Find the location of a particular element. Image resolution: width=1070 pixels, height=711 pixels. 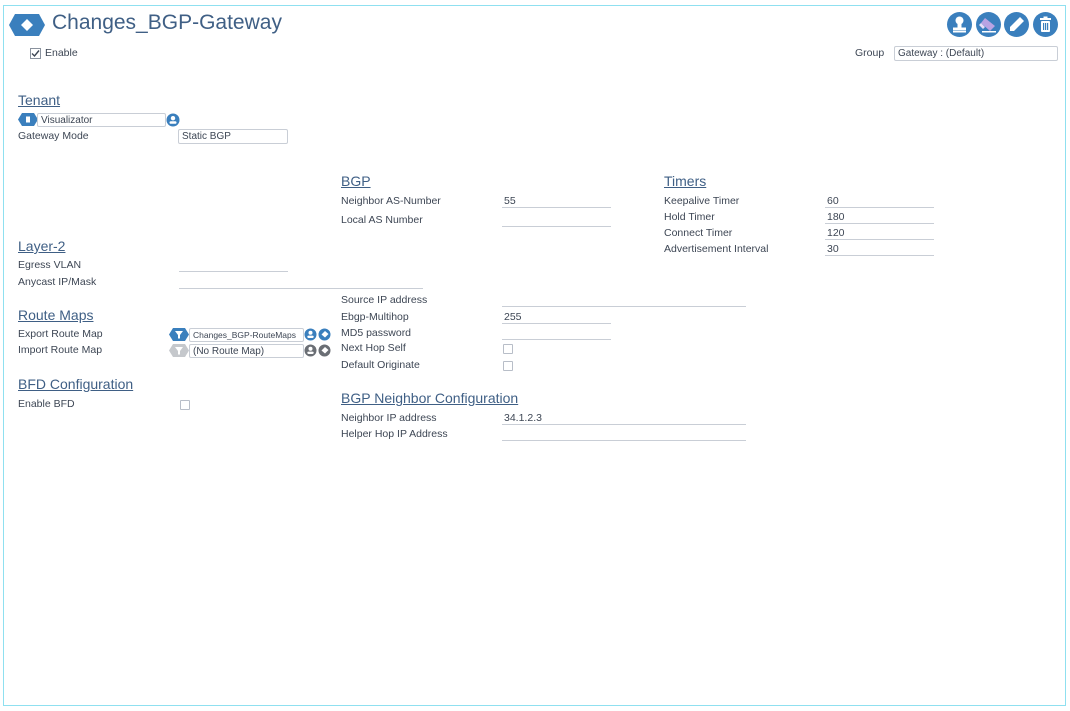

stamp-button is located at coordinates (959, 24).